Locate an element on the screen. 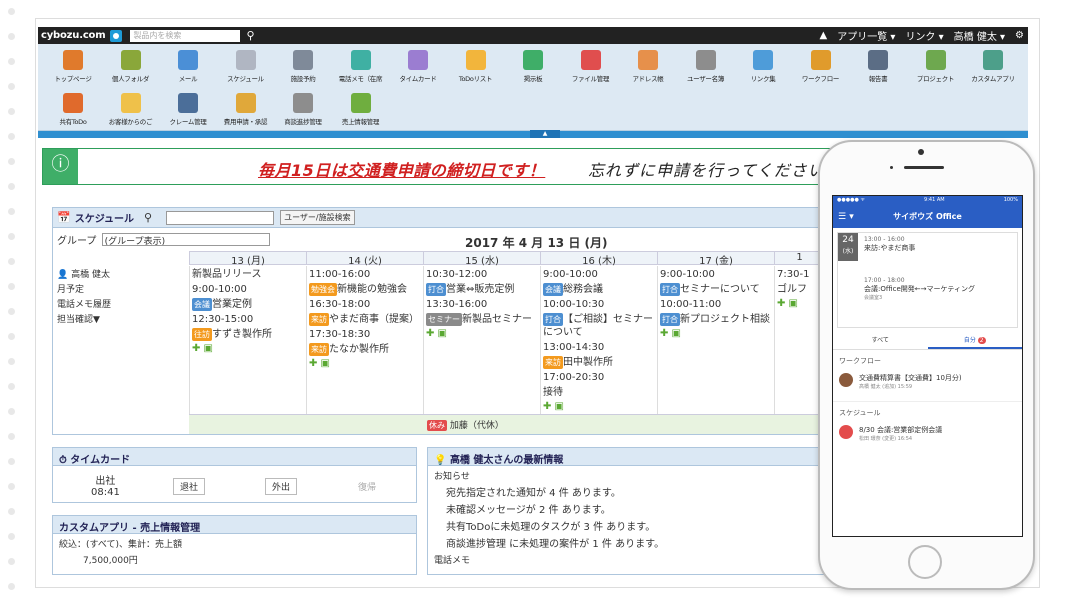  schedule-search-input is located at coordinates (220, 217).